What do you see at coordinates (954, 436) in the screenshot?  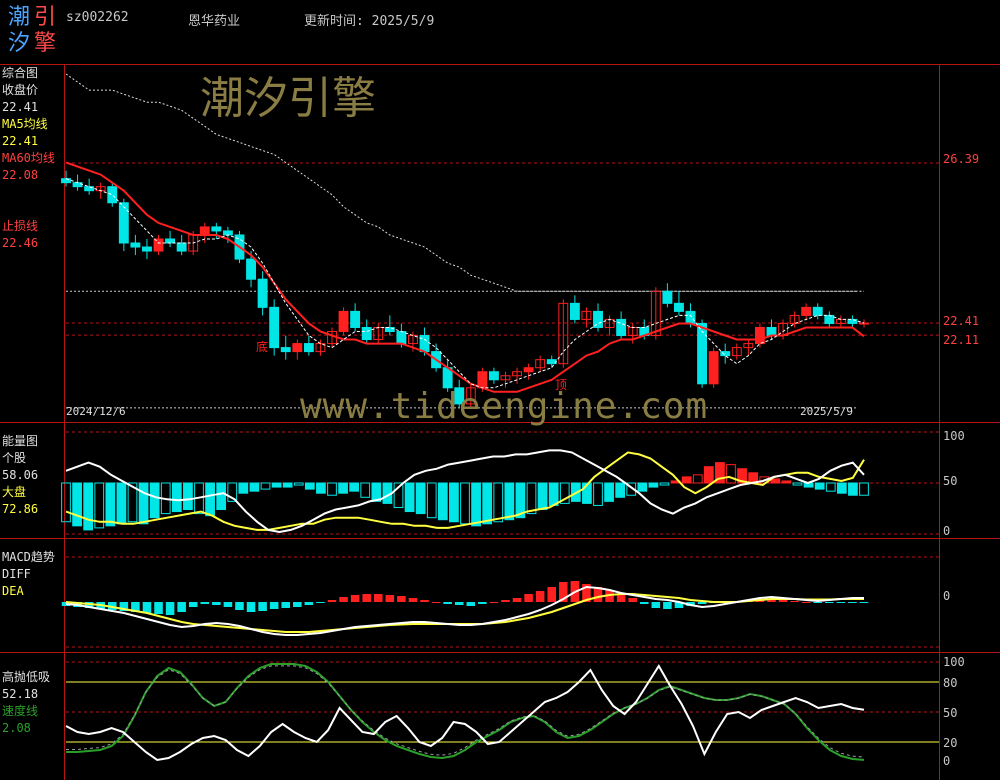 I see `energy-tick-100: 100` at bounding box center [954, 436].